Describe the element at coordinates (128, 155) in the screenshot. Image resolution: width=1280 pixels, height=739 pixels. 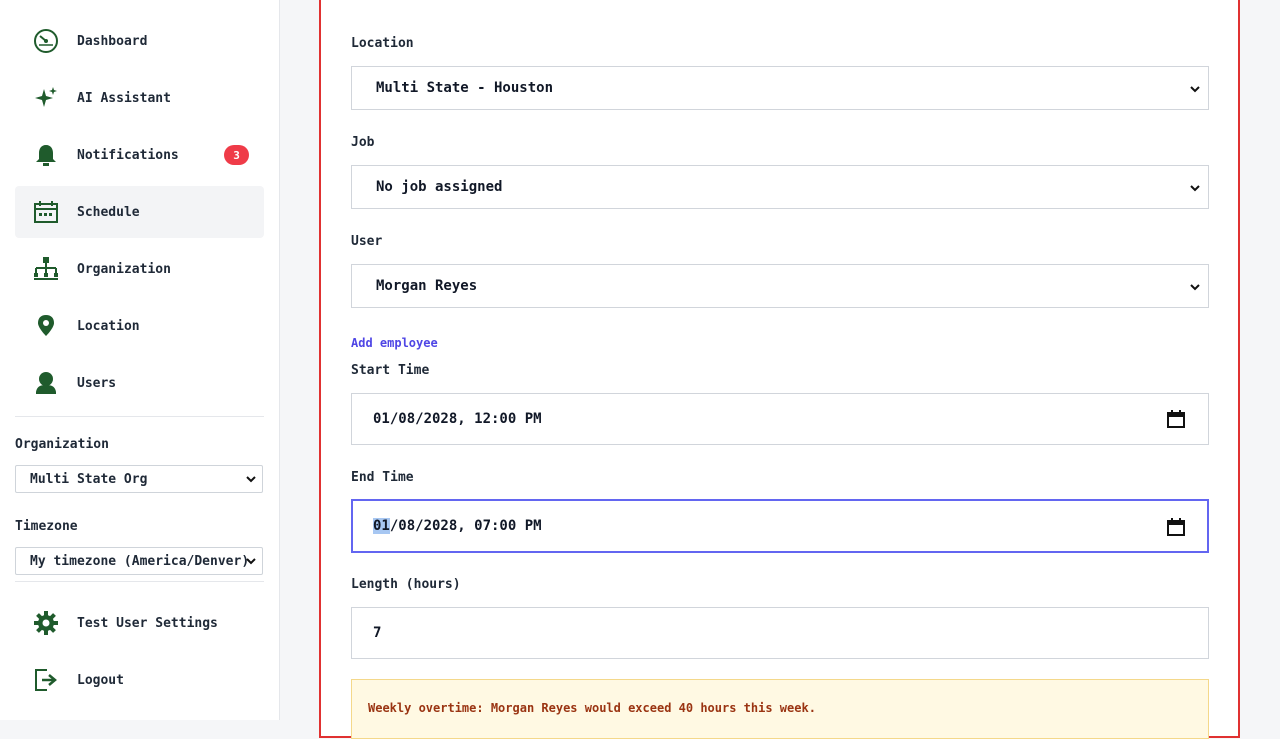
I see `nav-notifications-label: Notifications` at that location.